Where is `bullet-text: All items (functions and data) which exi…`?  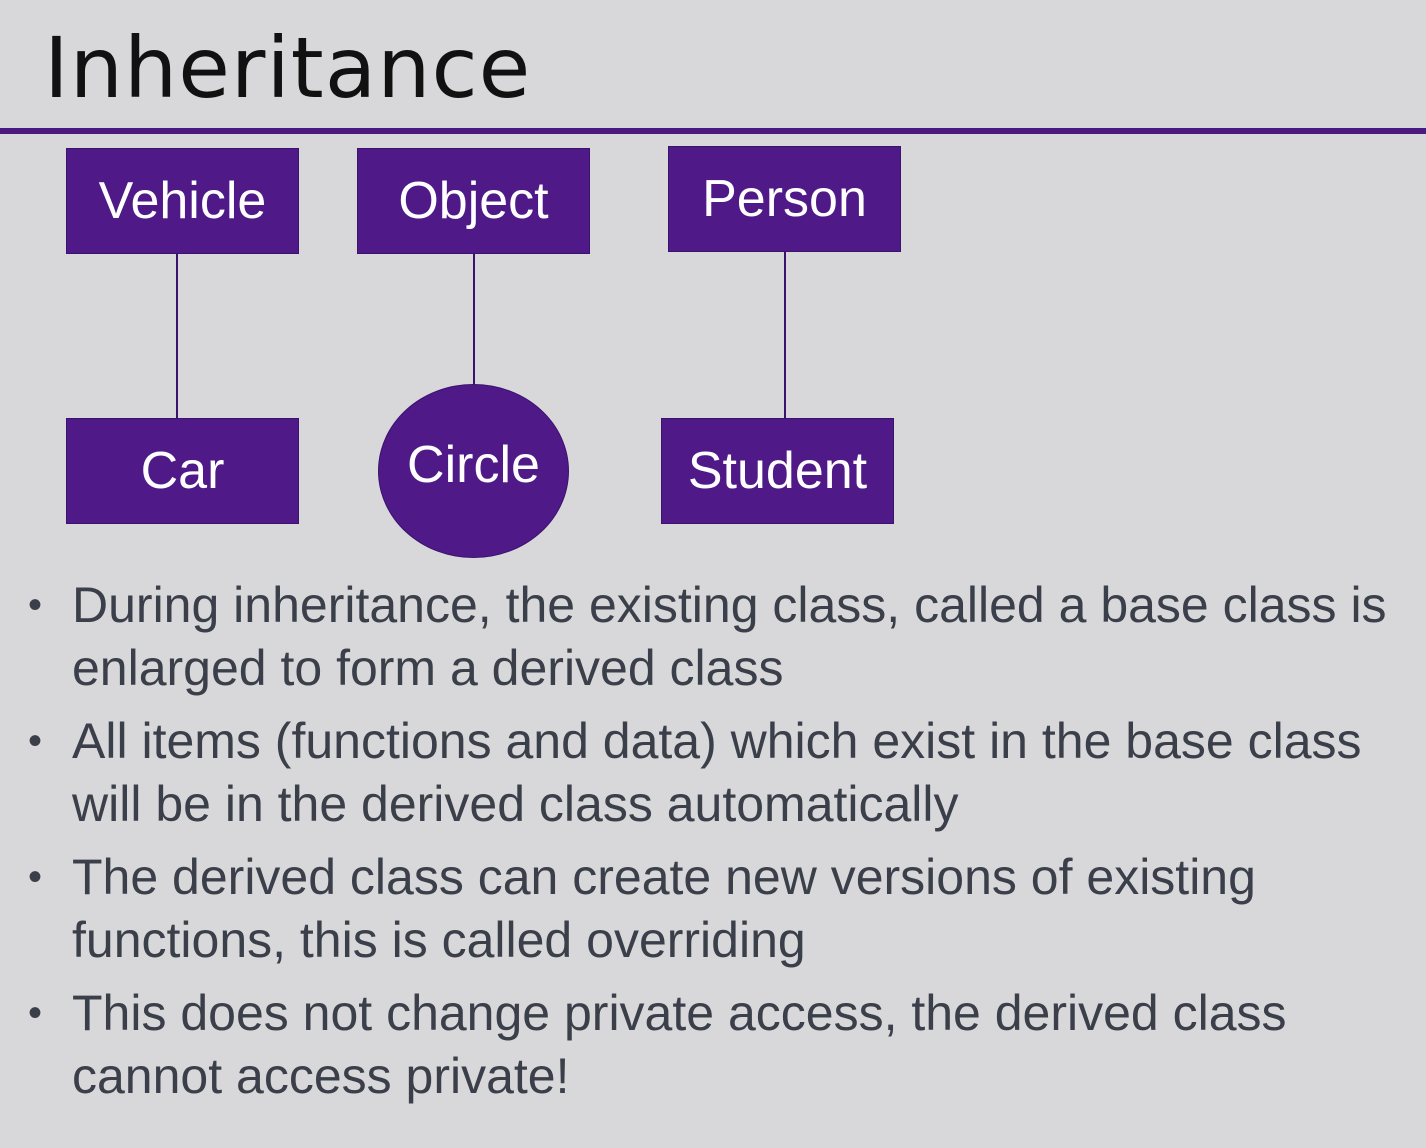 bullet-text: All items (functions and data) which exi… is located at coordinates (717, 772).